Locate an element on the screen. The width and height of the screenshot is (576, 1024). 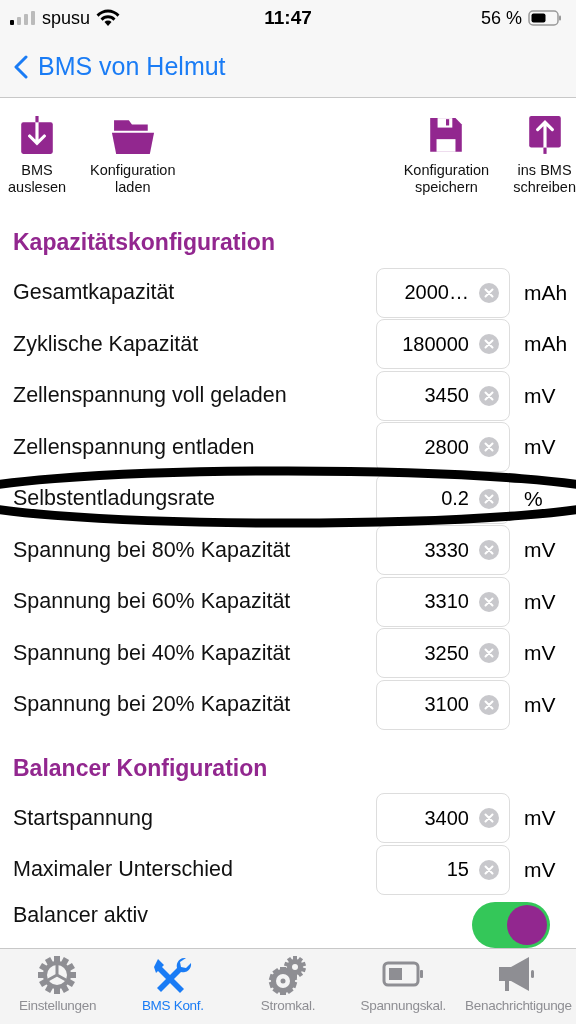
toolbar-button: Konfiguration laden is located at coordinates (133, 156).